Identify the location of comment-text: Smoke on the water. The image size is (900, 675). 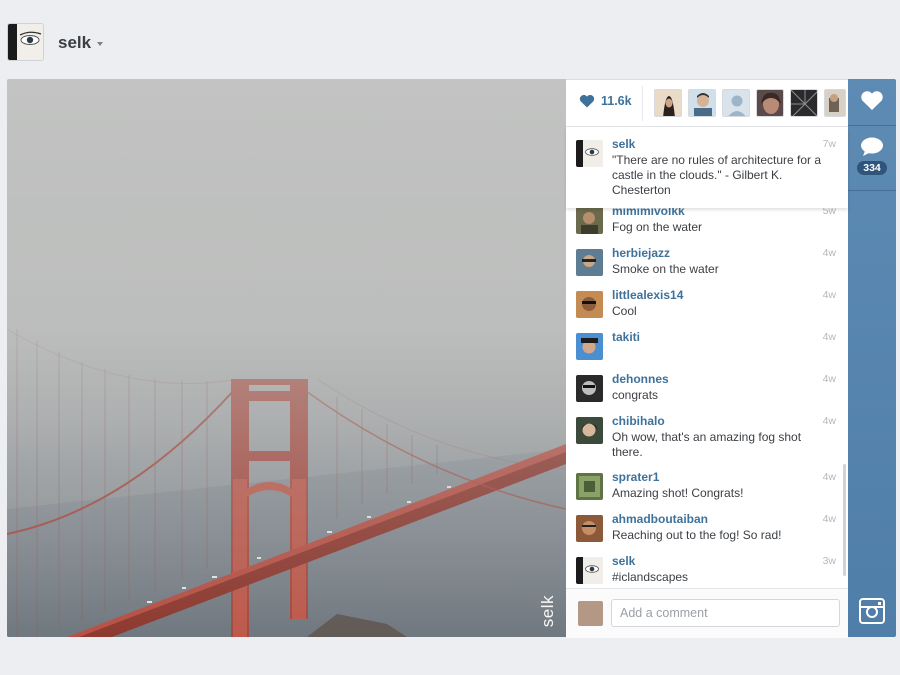
(665, 269).